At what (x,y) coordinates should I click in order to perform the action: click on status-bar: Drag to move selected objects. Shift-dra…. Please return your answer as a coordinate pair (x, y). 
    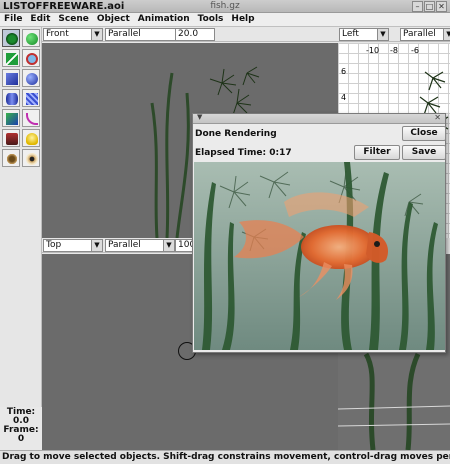
    Looking at the image, I should click on (225, 457).